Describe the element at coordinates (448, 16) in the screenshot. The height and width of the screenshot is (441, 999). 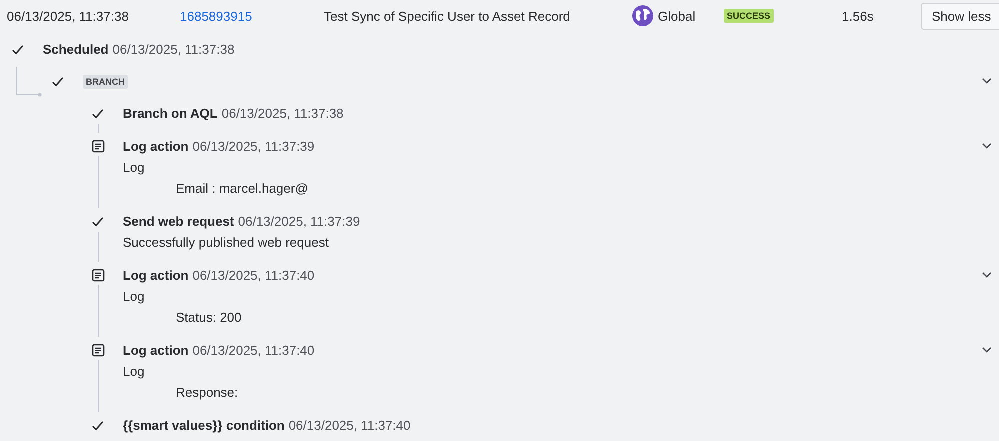
I see `rule-name: Test Sync of Specific User to Asset Record` at that location.